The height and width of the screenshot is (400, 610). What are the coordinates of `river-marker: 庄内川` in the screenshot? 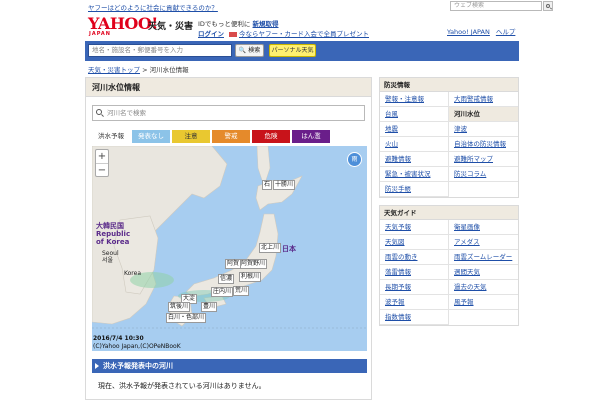 It's located at (222, 292).